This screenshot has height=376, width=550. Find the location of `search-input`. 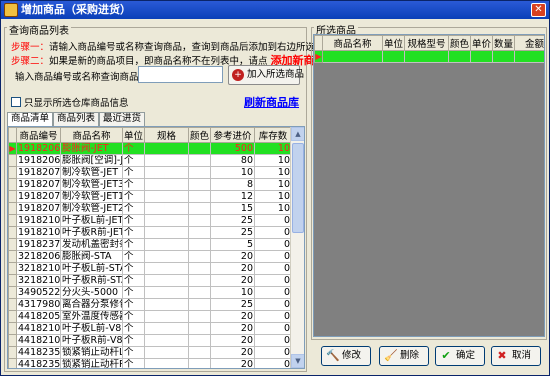

search-input is located at coordinates (180, 74).